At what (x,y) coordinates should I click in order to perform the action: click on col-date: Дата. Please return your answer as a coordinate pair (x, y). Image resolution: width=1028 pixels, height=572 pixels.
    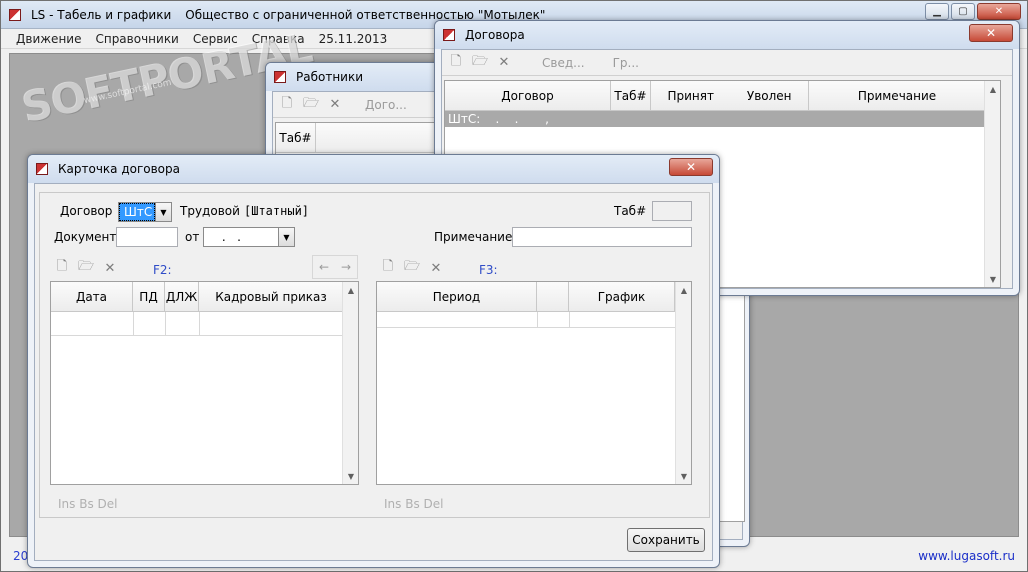
    Looking at the image, I should click on (92, 296).